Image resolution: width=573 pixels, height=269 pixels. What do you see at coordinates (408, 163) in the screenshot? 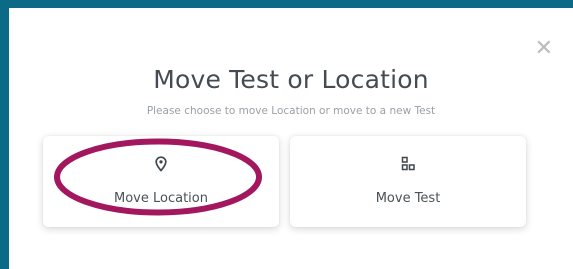
I see `hierarchy-icon` at bounding box center [408, 163].